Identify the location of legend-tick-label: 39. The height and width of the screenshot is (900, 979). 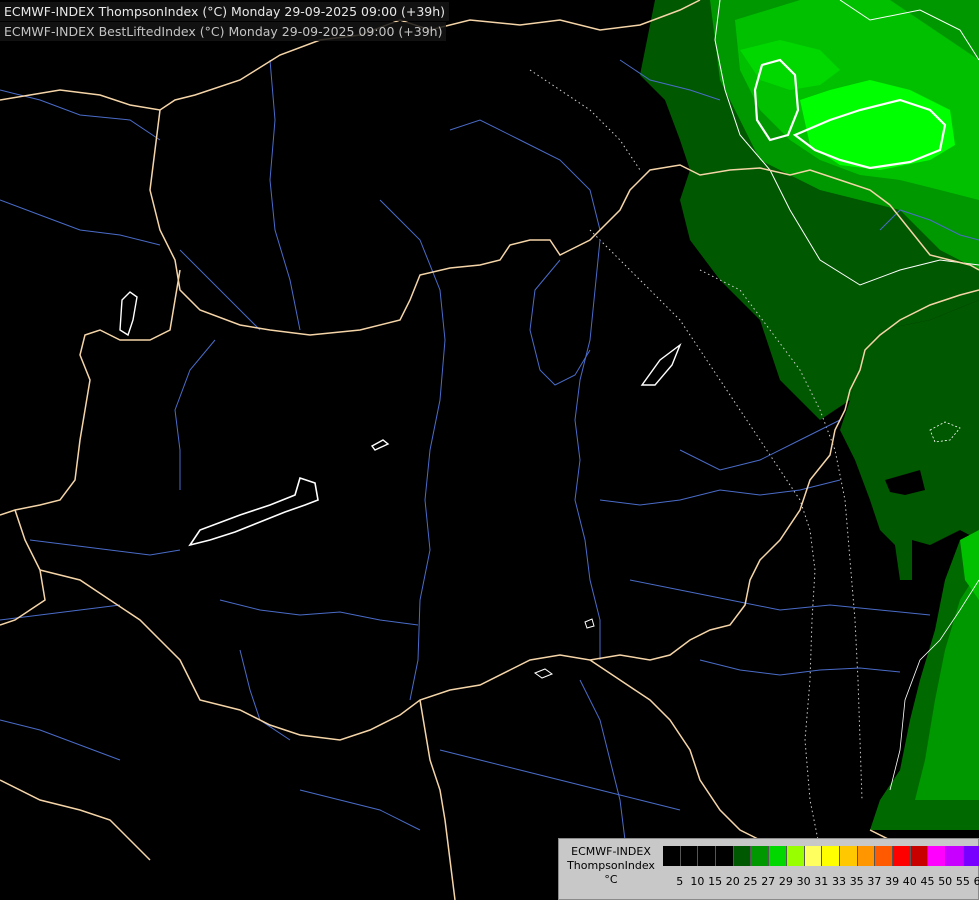
(892, 881).